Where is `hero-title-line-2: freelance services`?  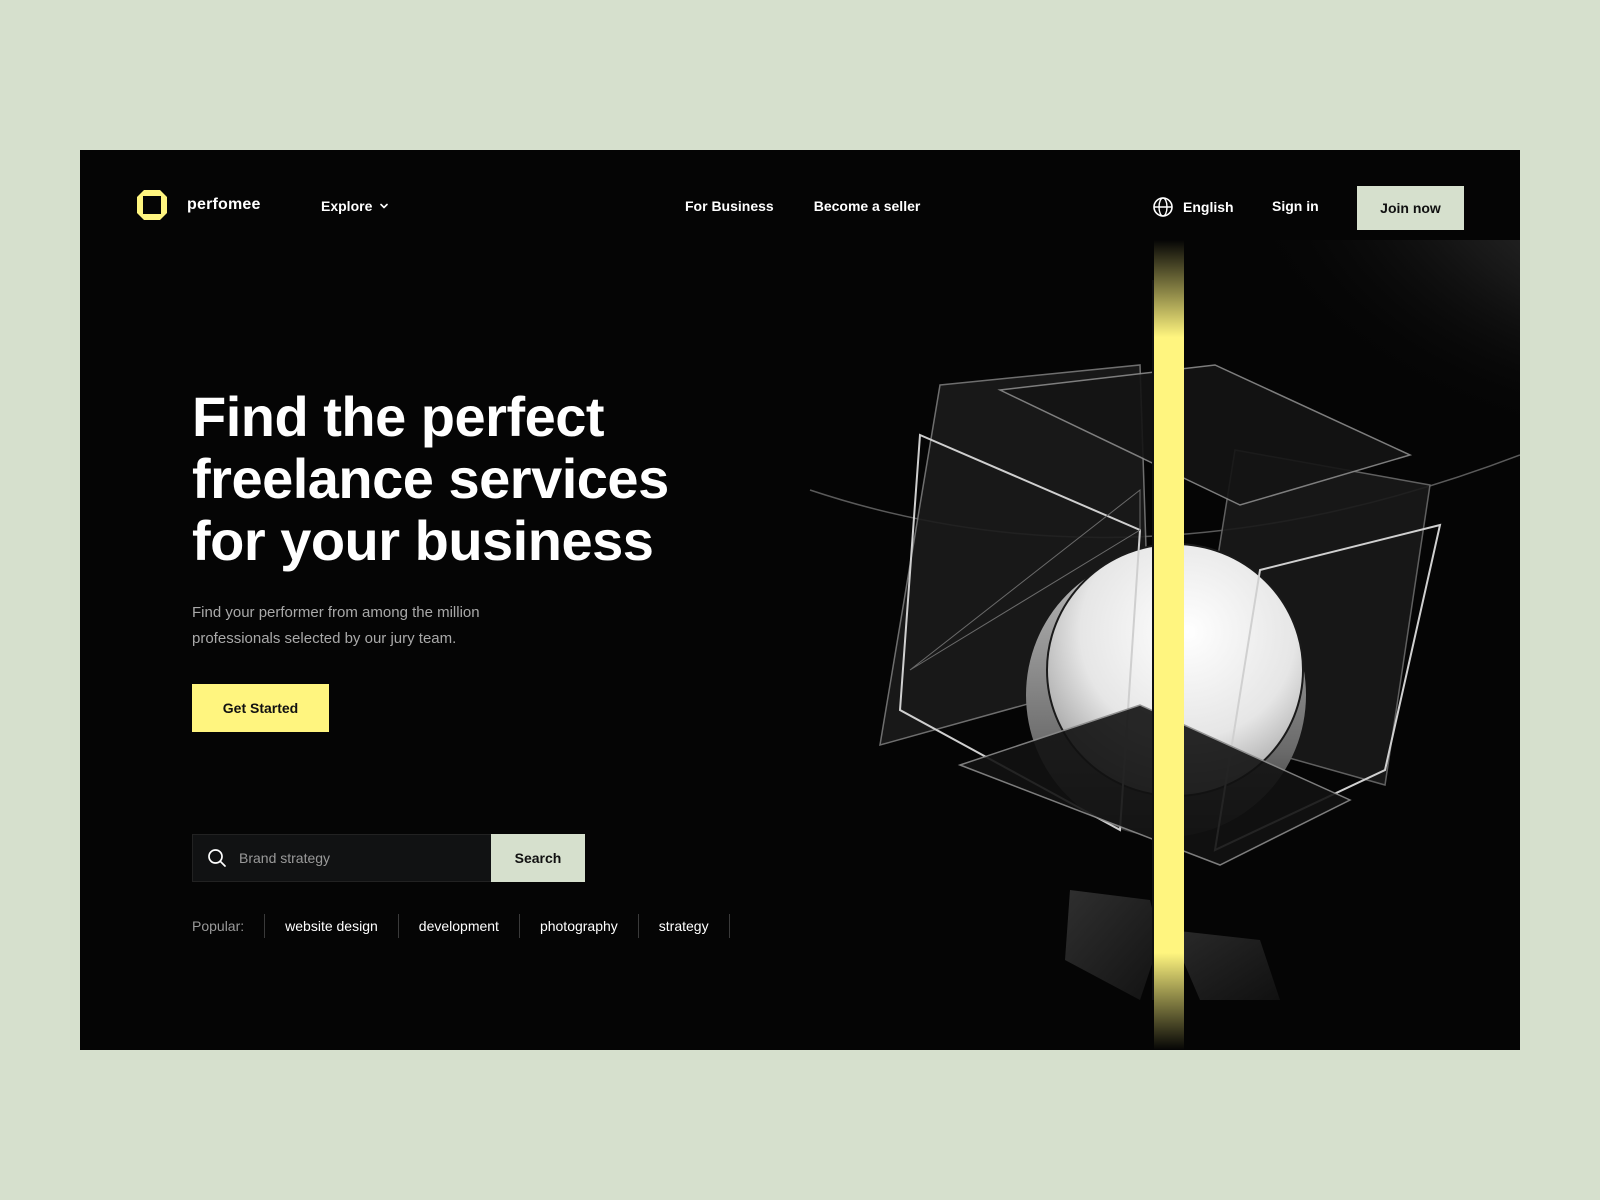 hero-title-line-2: freelance services is located at coordinates (430, 478).